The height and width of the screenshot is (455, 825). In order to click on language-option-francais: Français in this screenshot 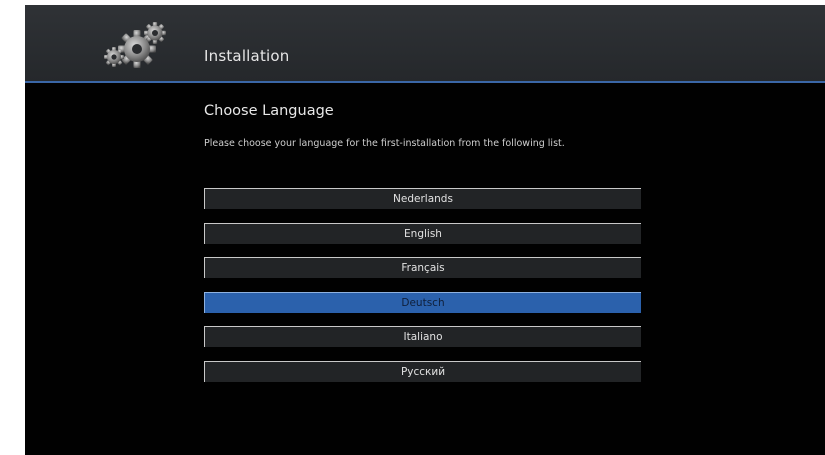, I will do `click(422, 267)`.